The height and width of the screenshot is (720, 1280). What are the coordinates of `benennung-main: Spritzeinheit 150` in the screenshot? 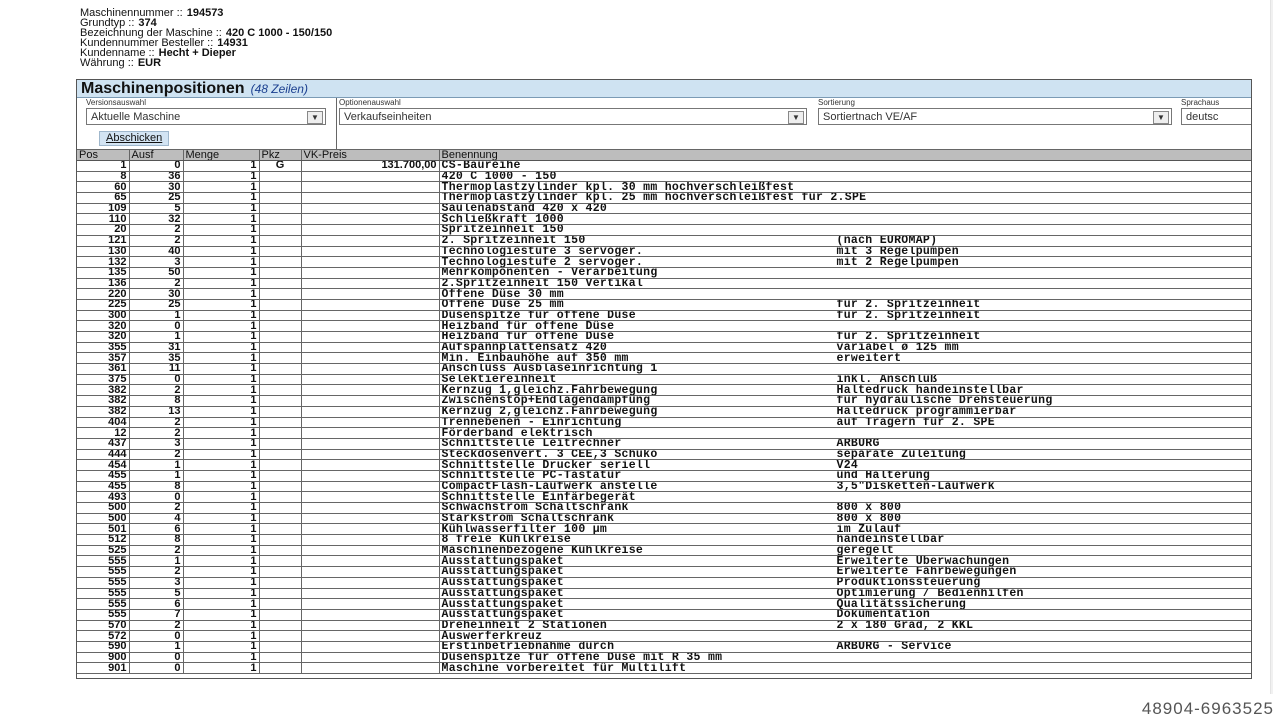 It's located at (502, 230).